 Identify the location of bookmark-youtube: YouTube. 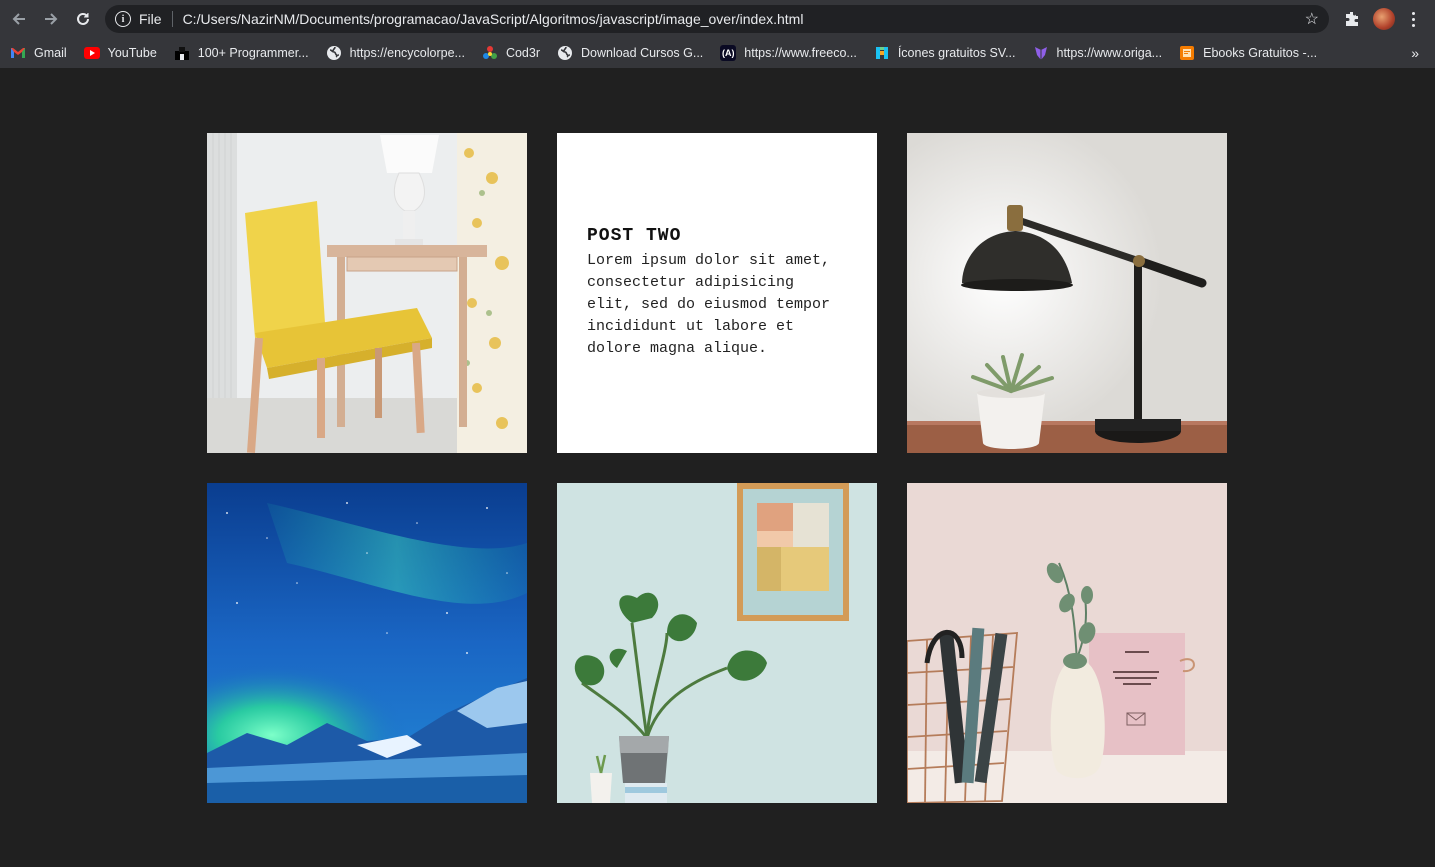
(120, 53).